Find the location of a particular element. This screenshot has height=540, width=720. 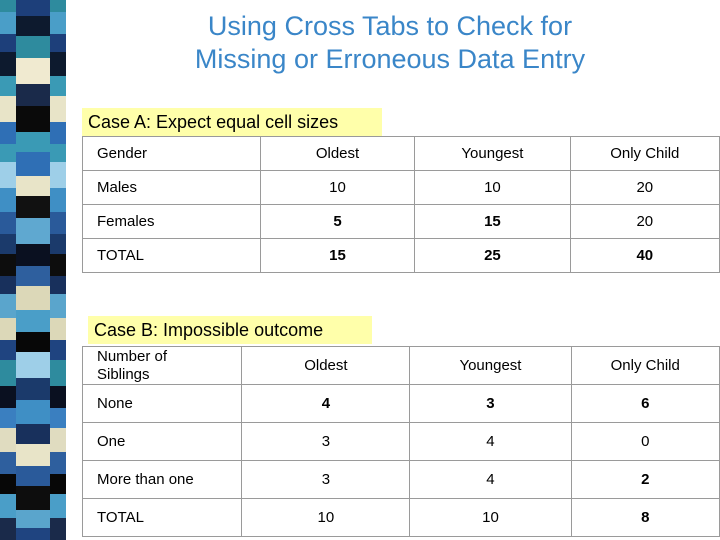

table-row: Females 5 15 20 is located at coordinates (401, 221).